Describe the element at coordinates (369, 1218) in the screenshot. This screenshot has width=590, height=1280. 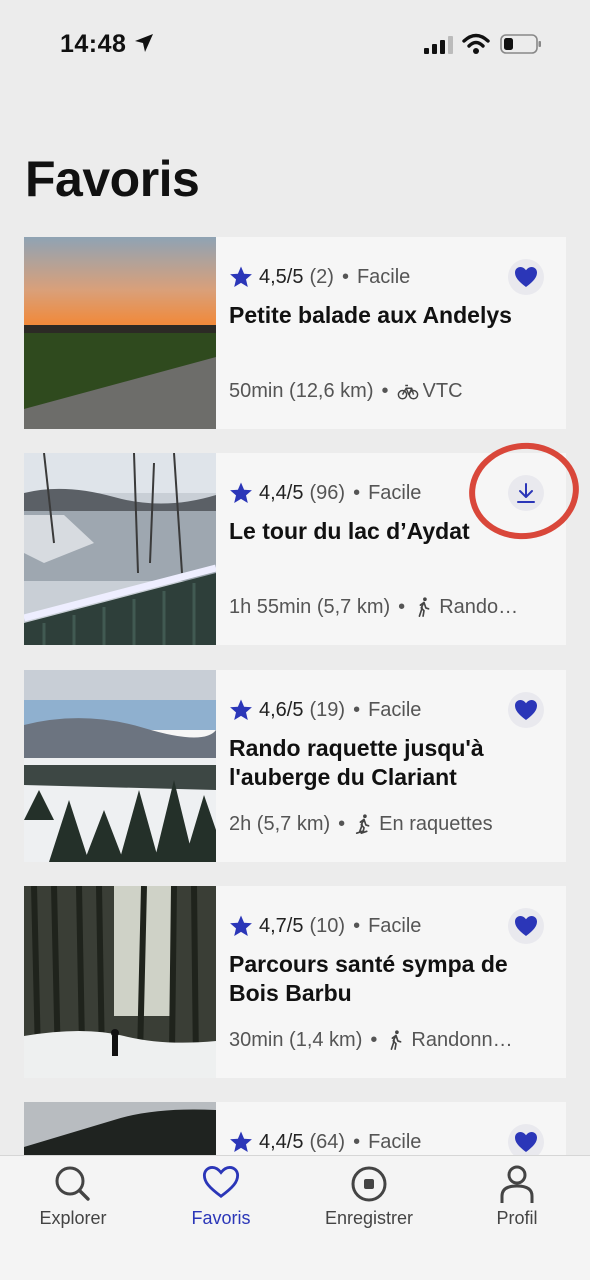
I see `tab-label: Enregistrer` at that location.